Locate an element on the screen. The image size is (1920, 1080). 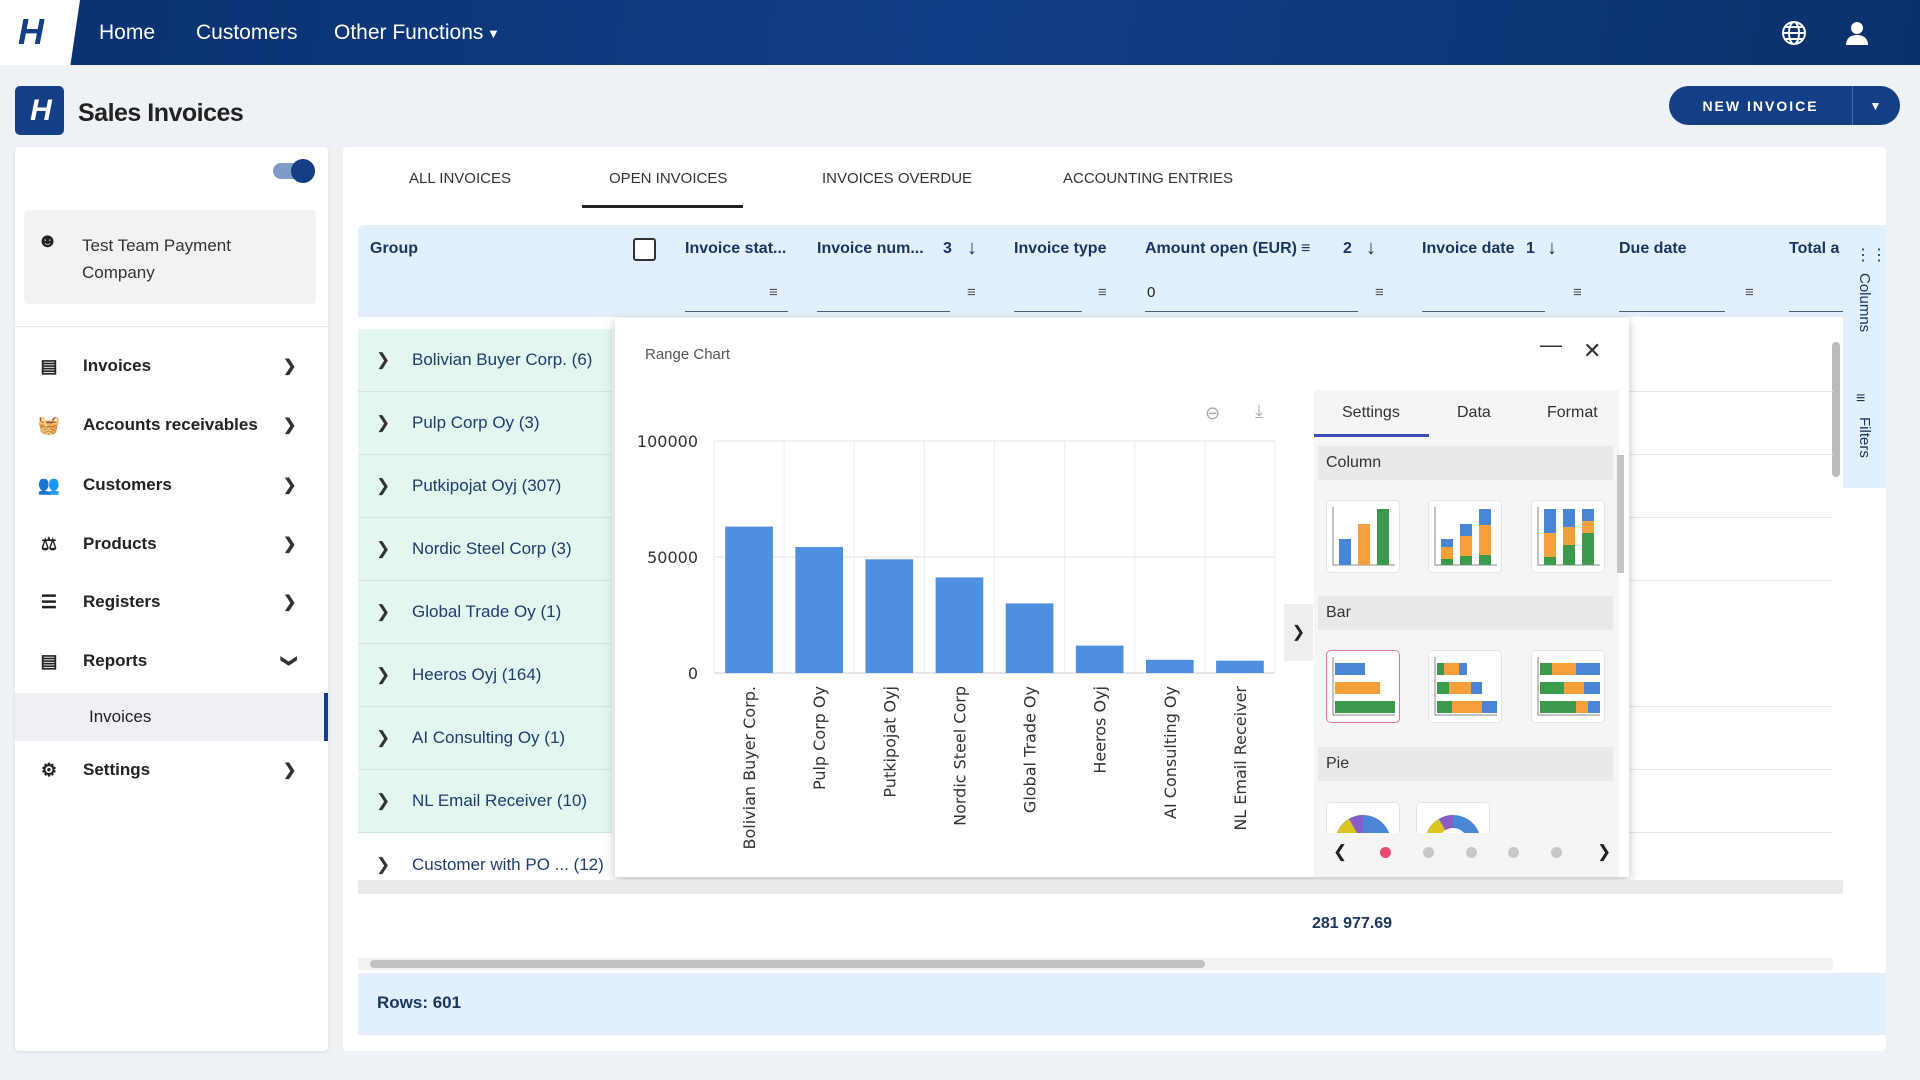
group-row: ❯ Nordic Steel Corp (3) is located at coordinates (485, 549).